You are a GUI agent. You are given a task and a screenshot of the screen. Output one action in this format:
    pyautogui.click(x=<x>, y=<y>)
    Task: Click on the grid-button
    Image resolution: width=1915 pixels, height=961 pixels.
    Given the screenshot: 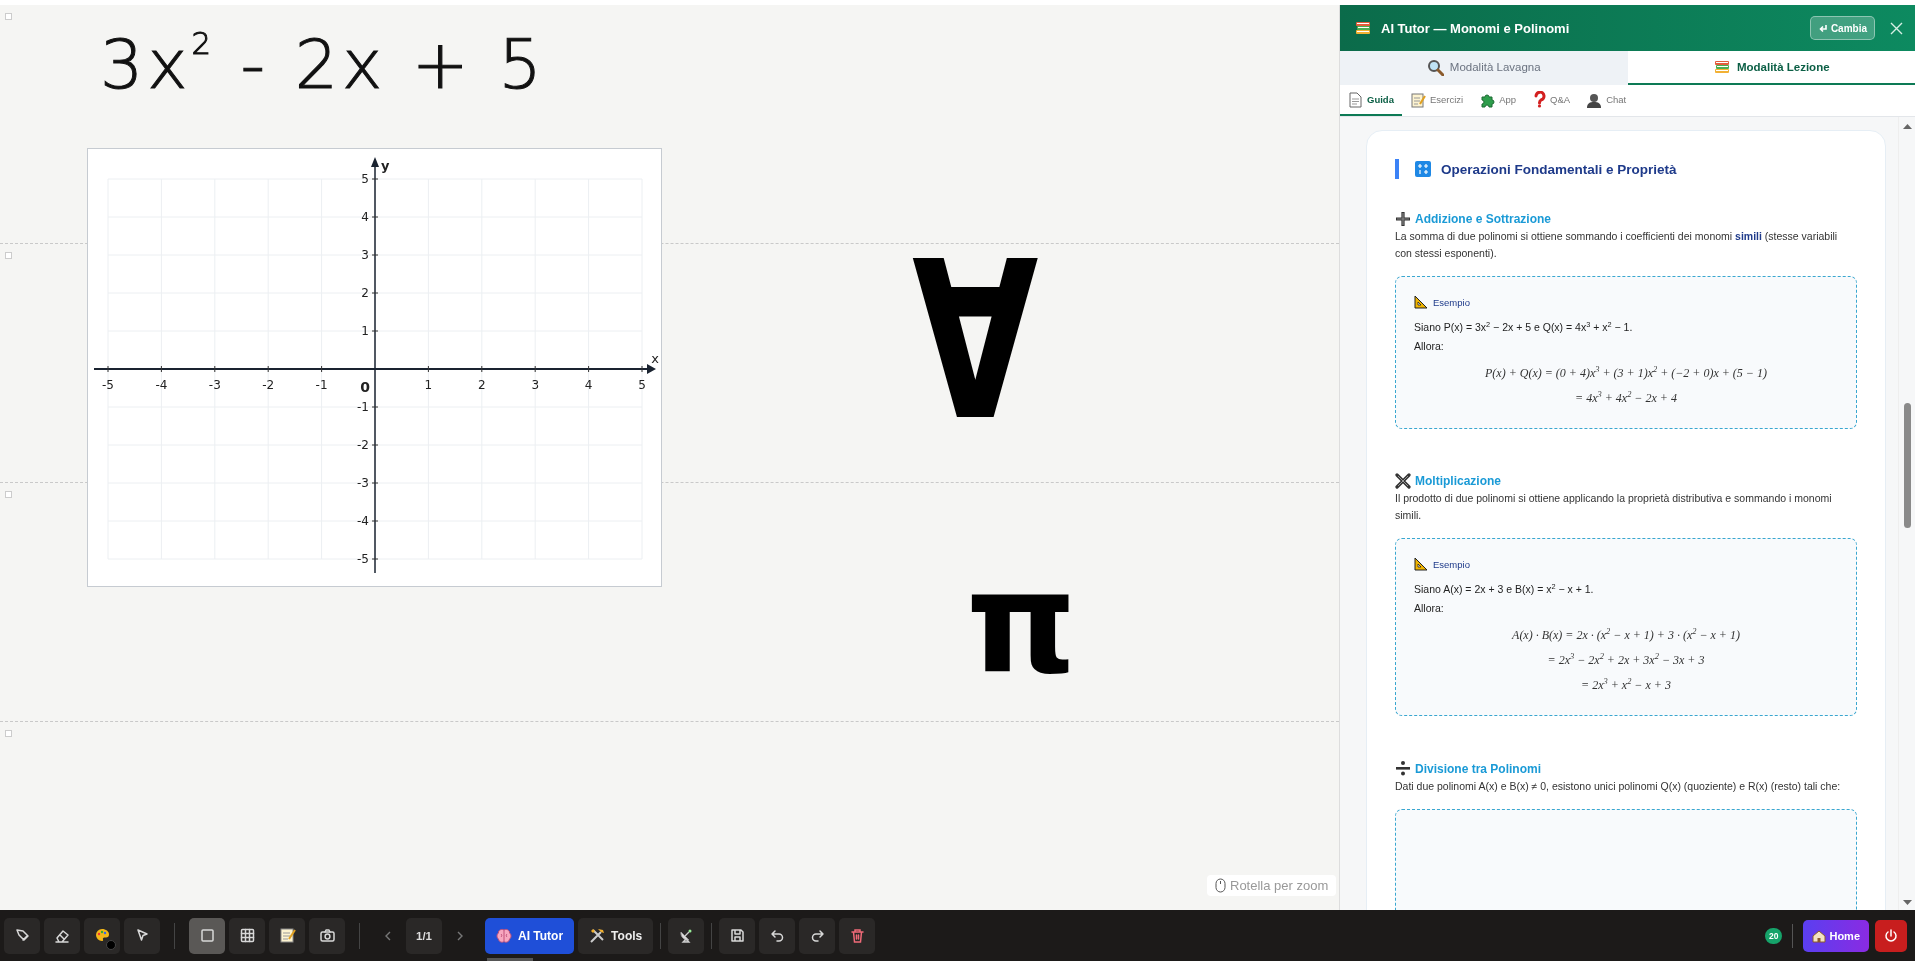 What is the action you would take?
    pyautogui.click(x=247, y=935)
    